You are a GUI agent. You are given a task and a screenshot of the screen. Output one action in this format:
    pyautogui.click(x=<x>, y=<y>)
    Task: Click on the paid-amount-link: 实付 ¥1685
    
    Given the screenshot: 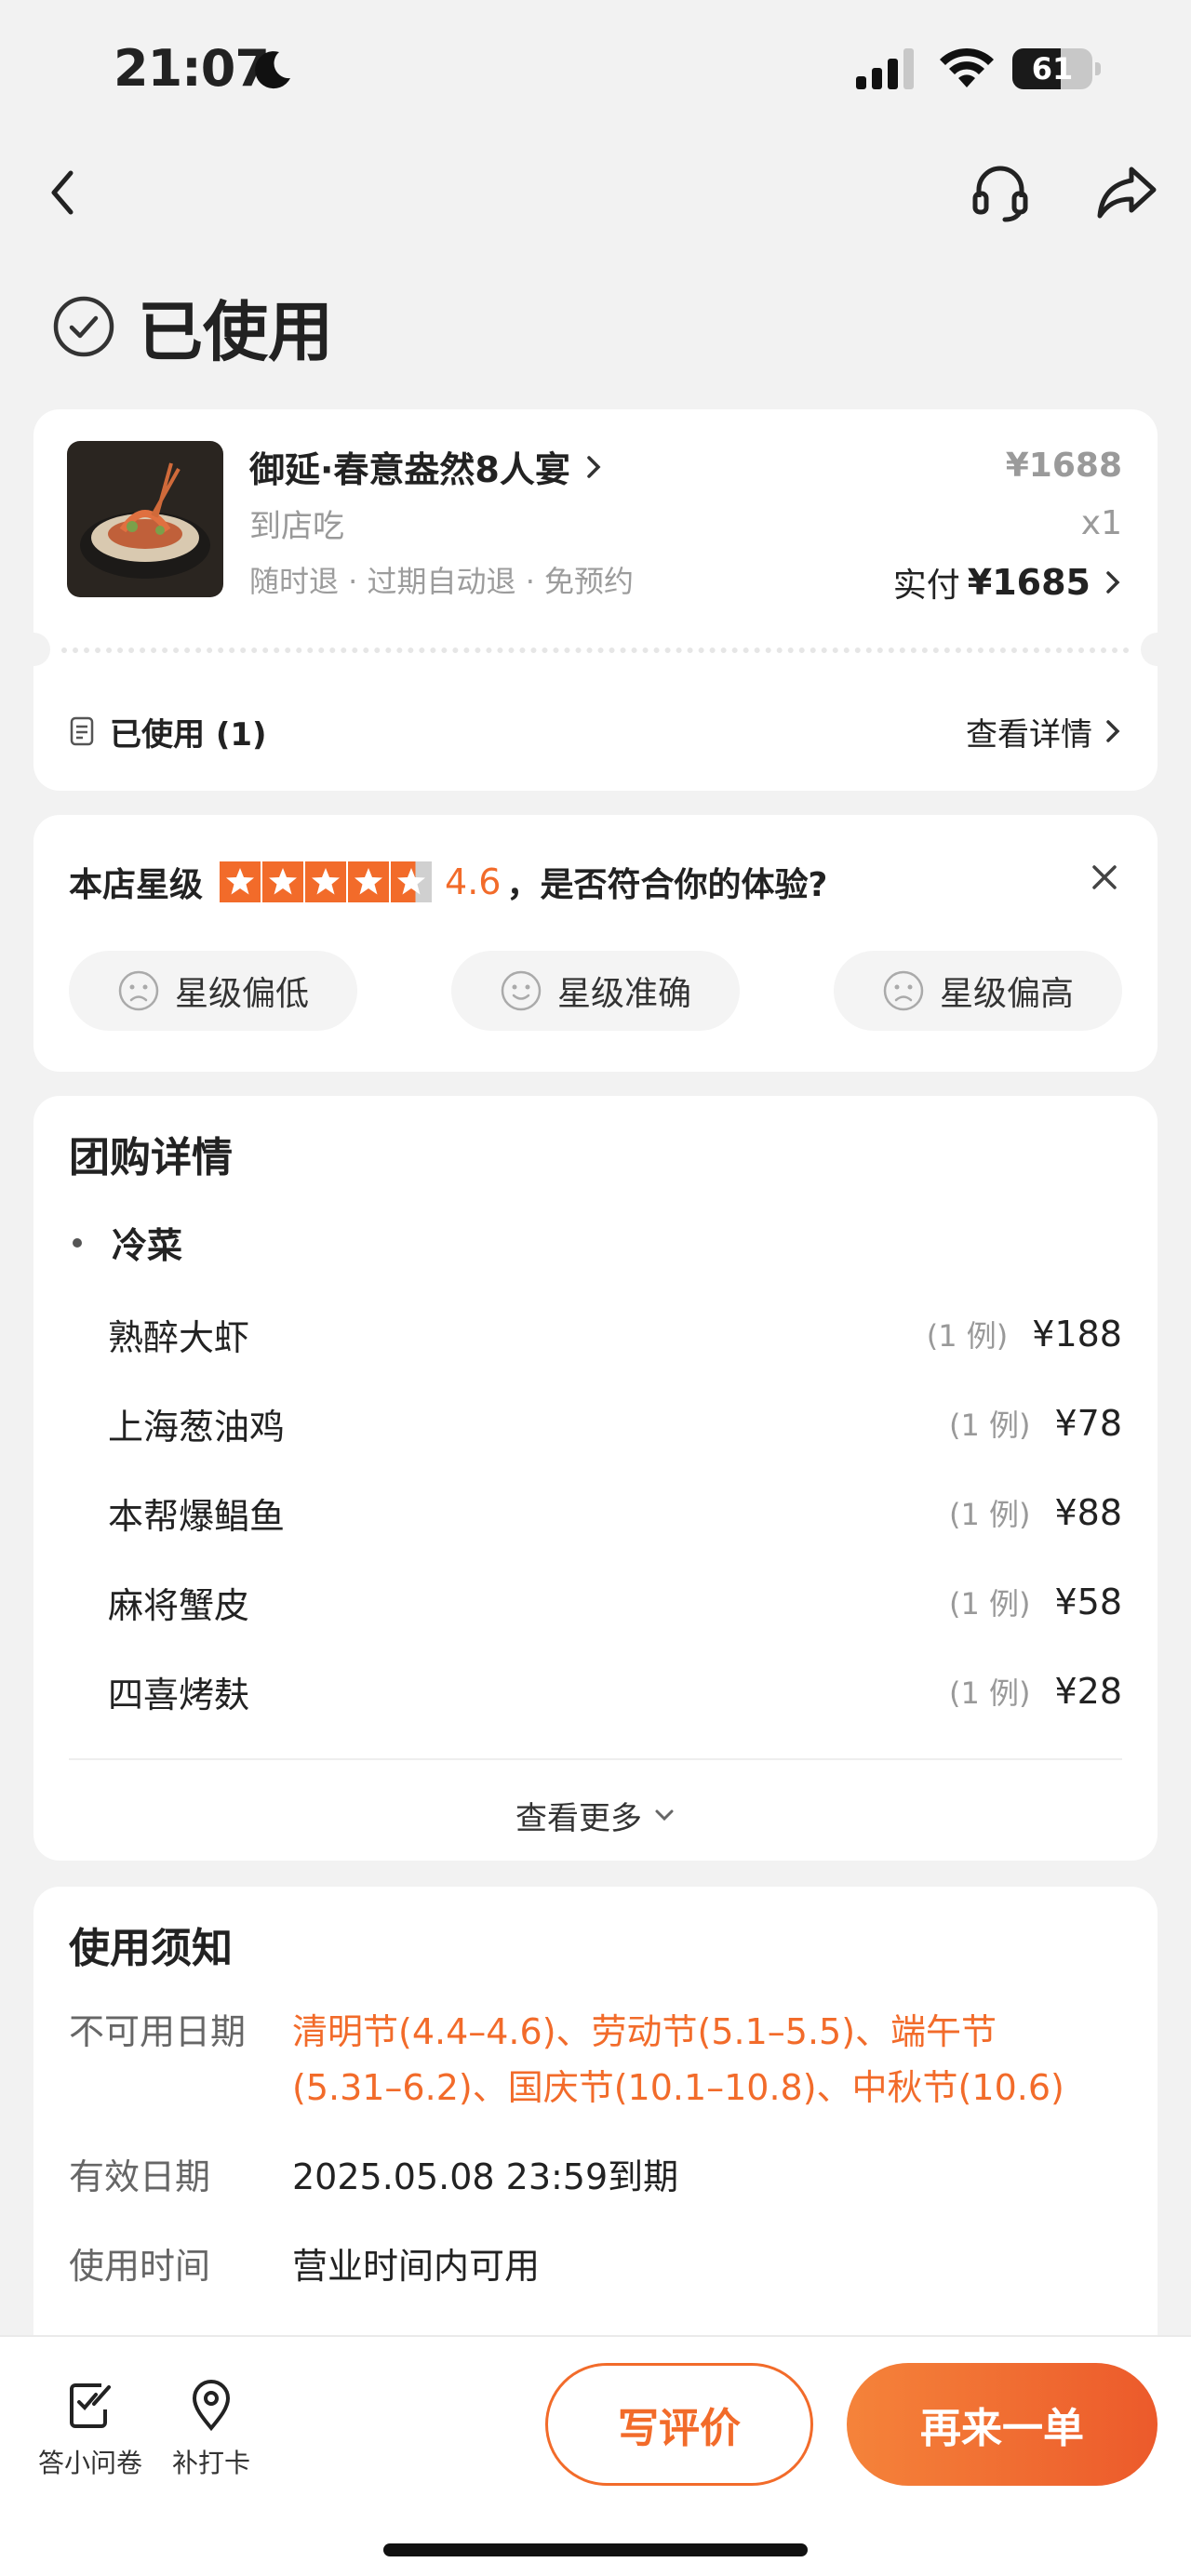 What is the action you would take?
    pyautogui.click(x=1007, y=582)
    